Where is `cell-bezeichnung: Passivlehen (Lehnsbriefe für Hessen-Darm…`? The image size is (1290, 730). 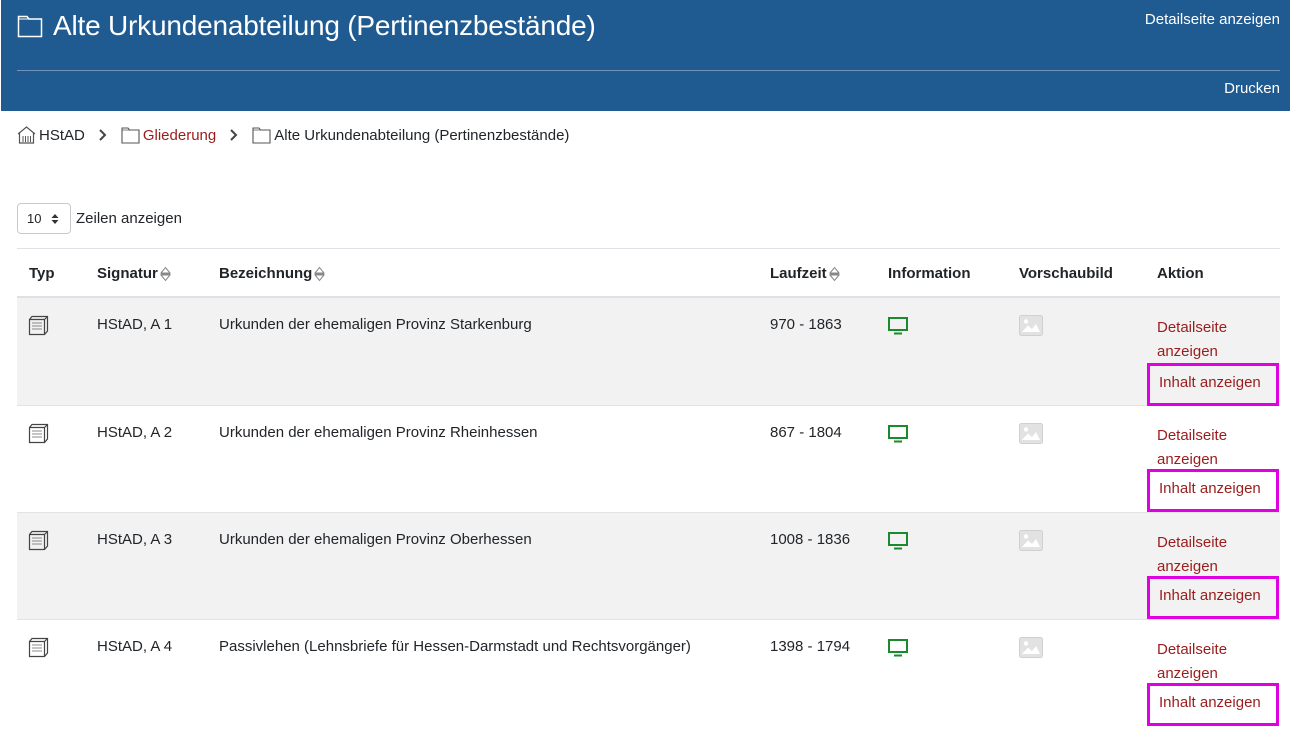 cell-bezeichnung: Passivlehen (Lehnsbriefe für Hessen-Darm… is located at coordinates (455, 646).